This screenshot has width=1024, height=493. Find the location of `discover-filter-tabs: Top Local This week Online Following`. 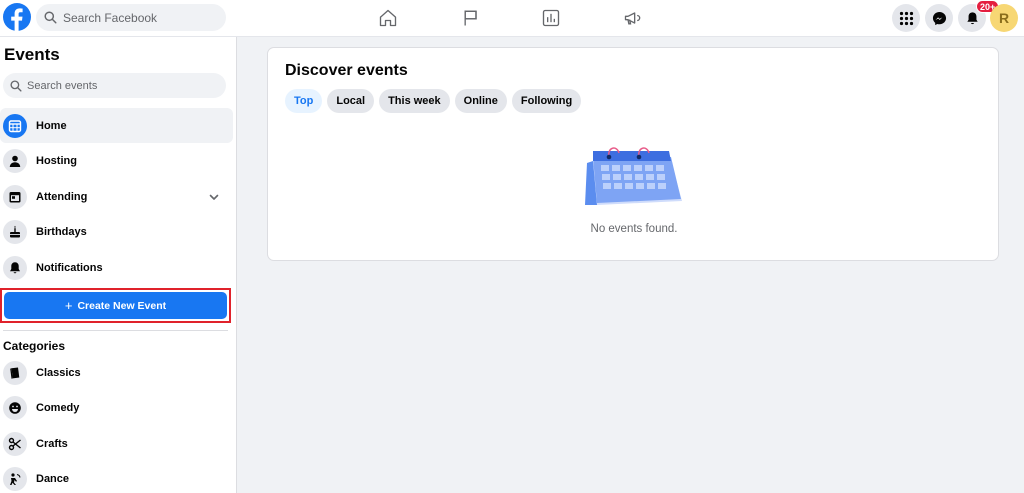

discover-filter-tabs: Top Local This week Online Following is located at coordinates (433, 101).